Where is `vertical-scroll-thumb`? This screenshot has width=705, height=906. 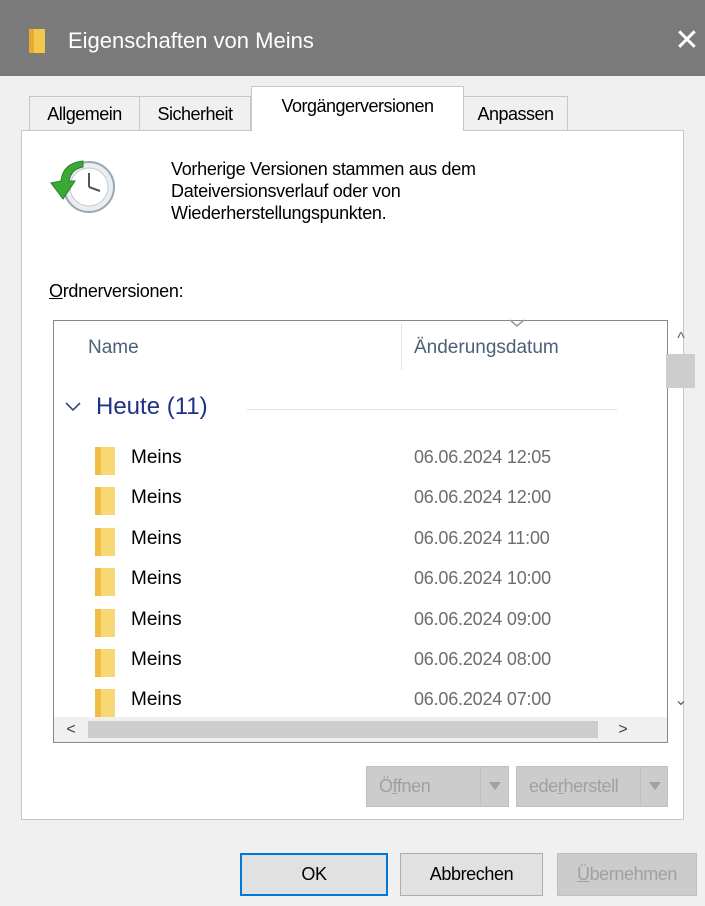
vertical-scroll-thumb is located at coordinates (680, 371).